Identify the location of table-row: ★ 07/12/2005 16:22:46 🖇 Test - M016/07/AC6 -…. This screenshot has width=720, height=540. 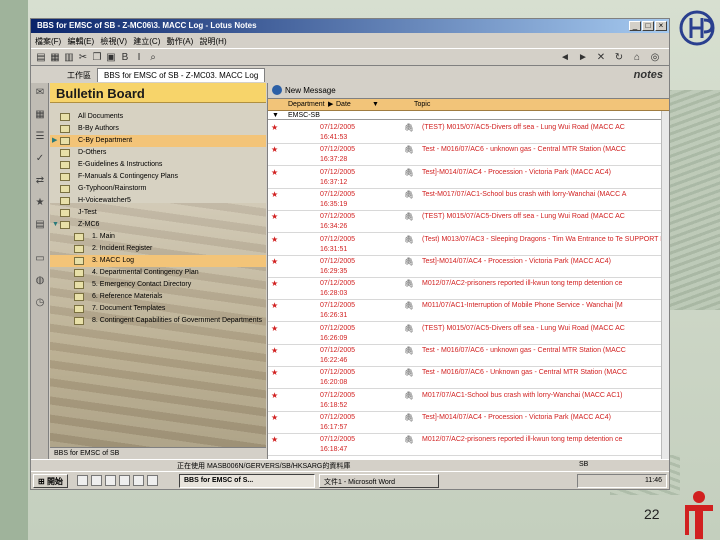
(468, 355).